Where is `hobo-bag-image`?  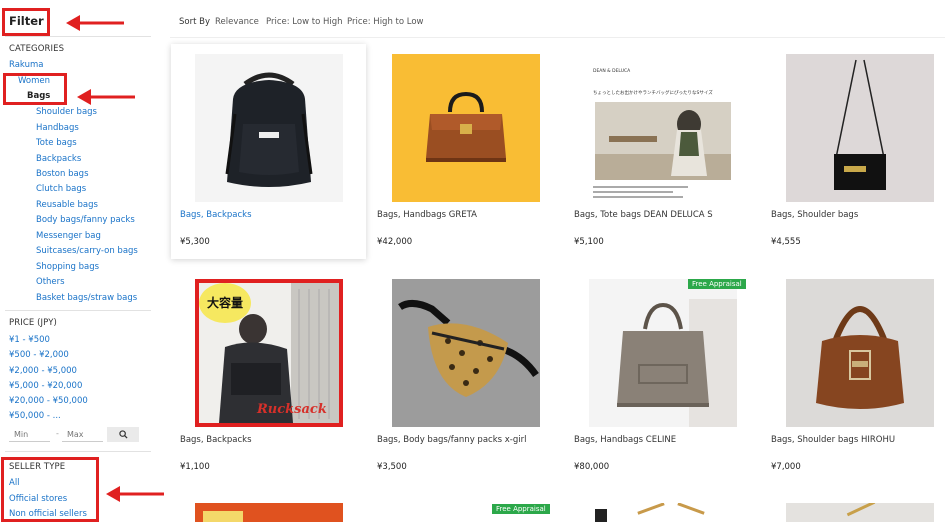
hobo-bag-image is located at coordinates (860, 353).